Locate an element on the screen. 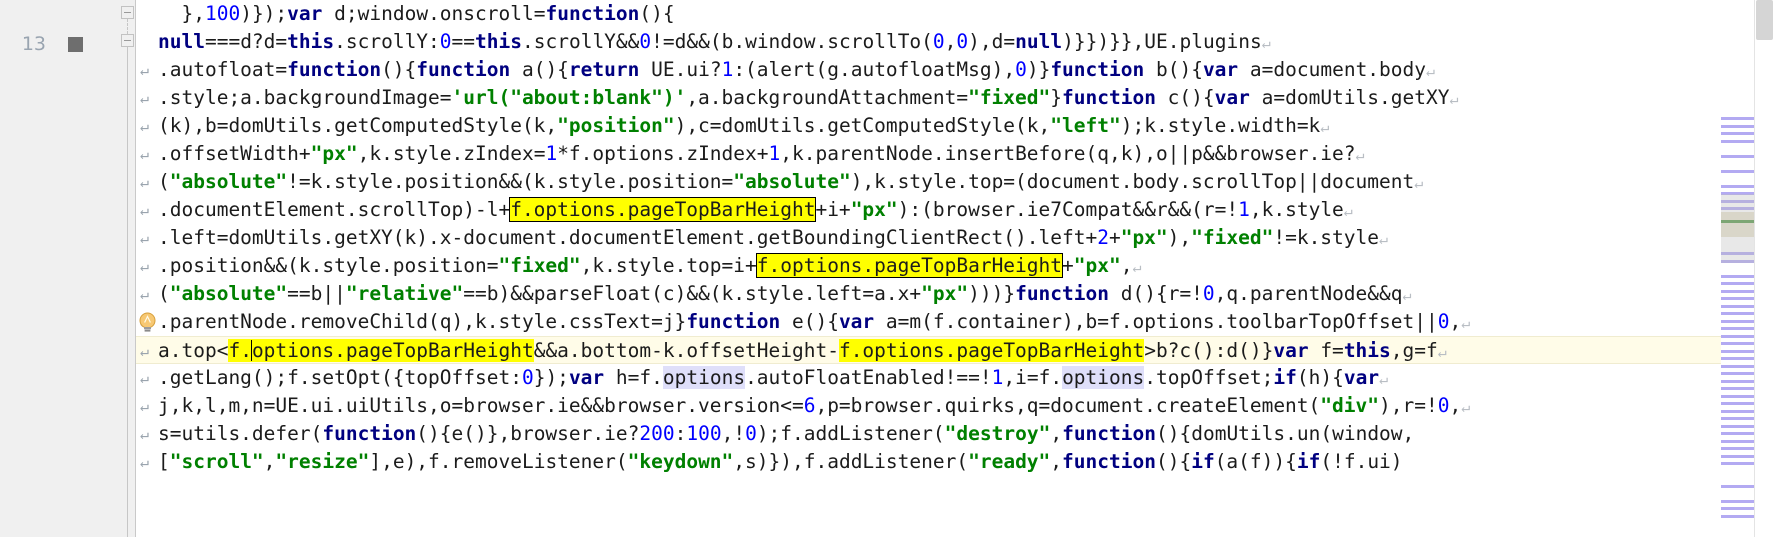 The image size is (1775, 537). code-token: d(){r=! is located at coordinates (1156, 293).